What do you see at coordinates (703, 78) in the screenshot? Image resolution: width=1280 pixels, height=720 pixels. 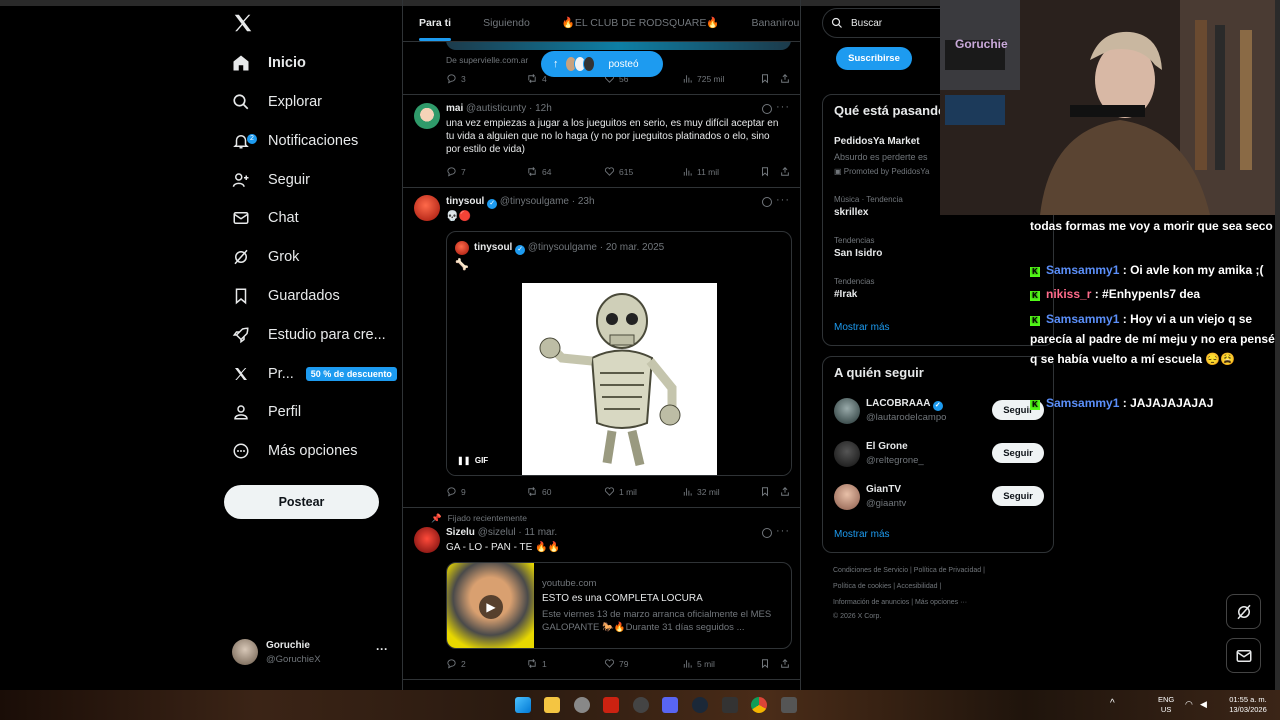 I see `views-button: 725 mil` at bounding box center [703, 78].